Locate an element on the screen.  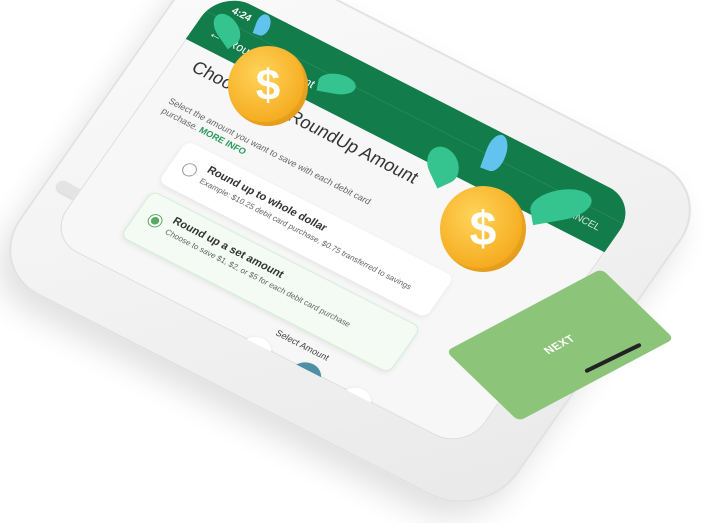
radio-whole-dollar is located at coordinates (189, 169).